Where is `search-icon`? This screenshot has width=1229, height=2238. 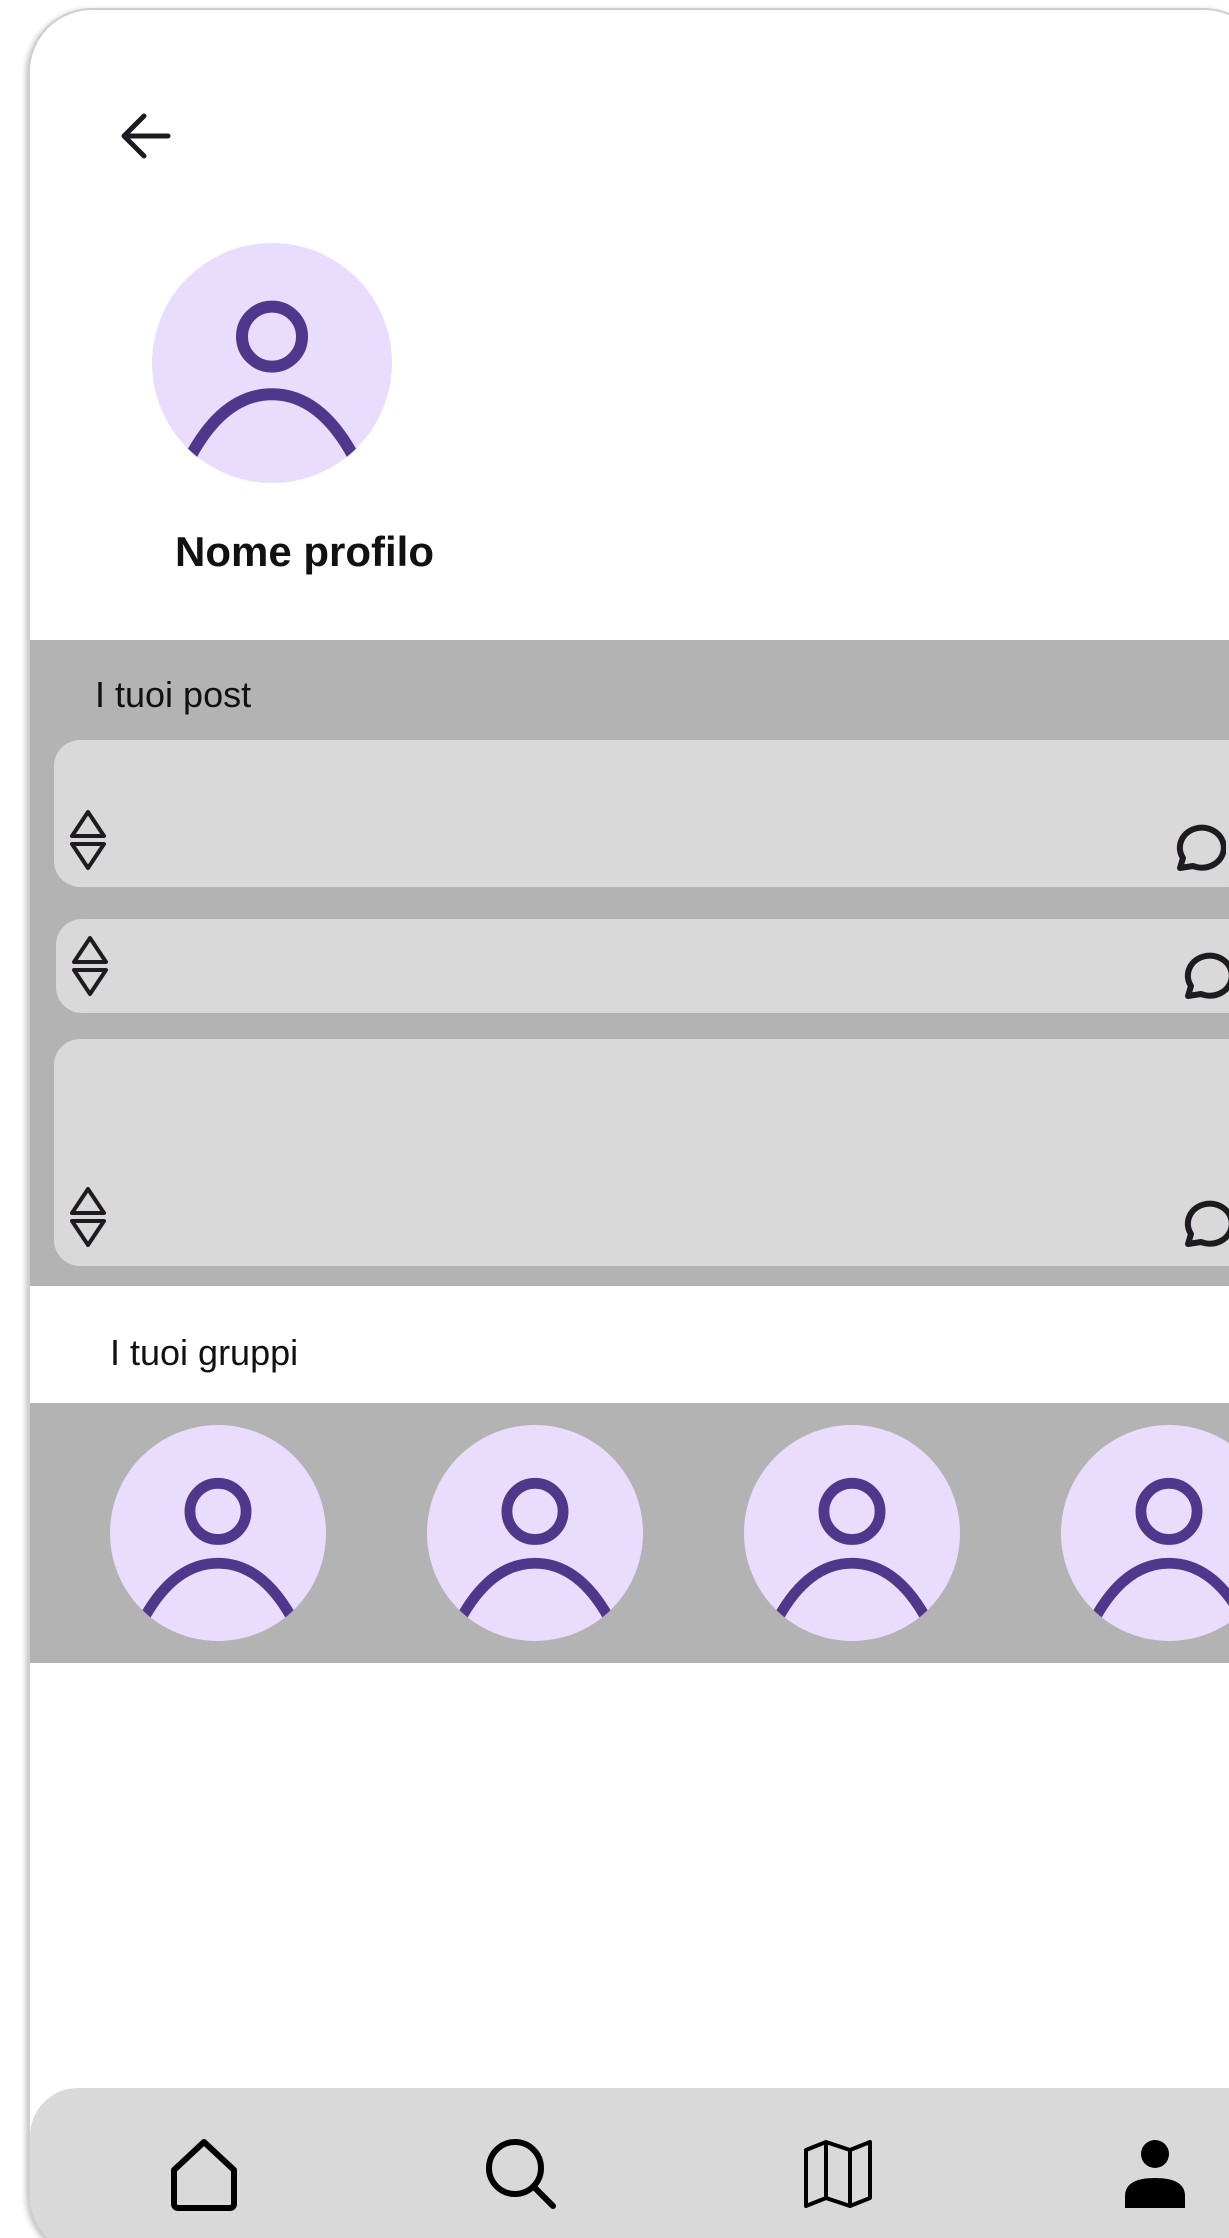 search-icon is located at coordinates (521, 2174).